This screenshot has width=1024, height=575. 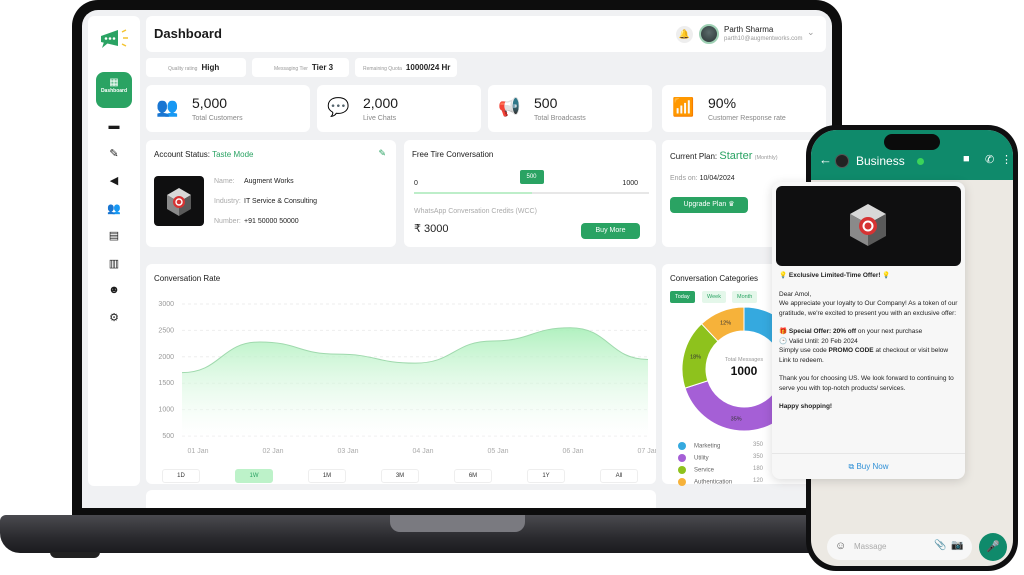 What do you see at coordinates (811, 32) in the screenshot?
I see `chevron-down-icon: ⌄` at bounding box center [811, 32].